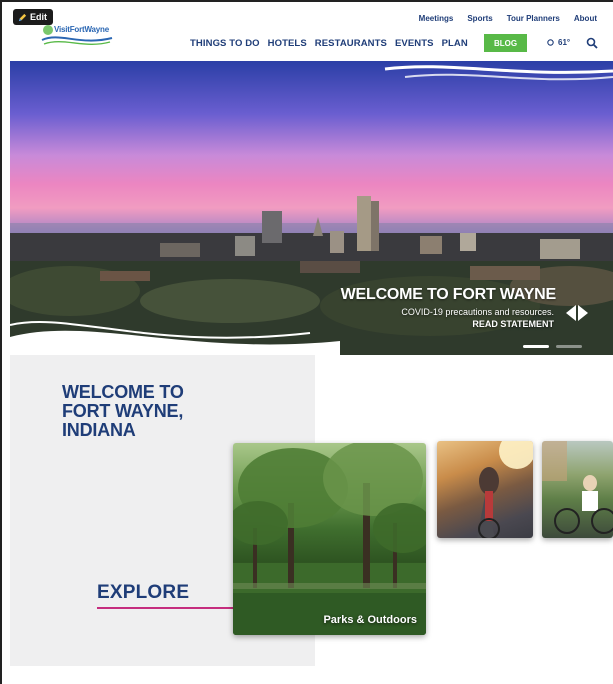 This screenshot has width=613, height=684. Describe the element at coordinates (564, 42) in the screenshot. I see `weather-temp: 61°` at that location.